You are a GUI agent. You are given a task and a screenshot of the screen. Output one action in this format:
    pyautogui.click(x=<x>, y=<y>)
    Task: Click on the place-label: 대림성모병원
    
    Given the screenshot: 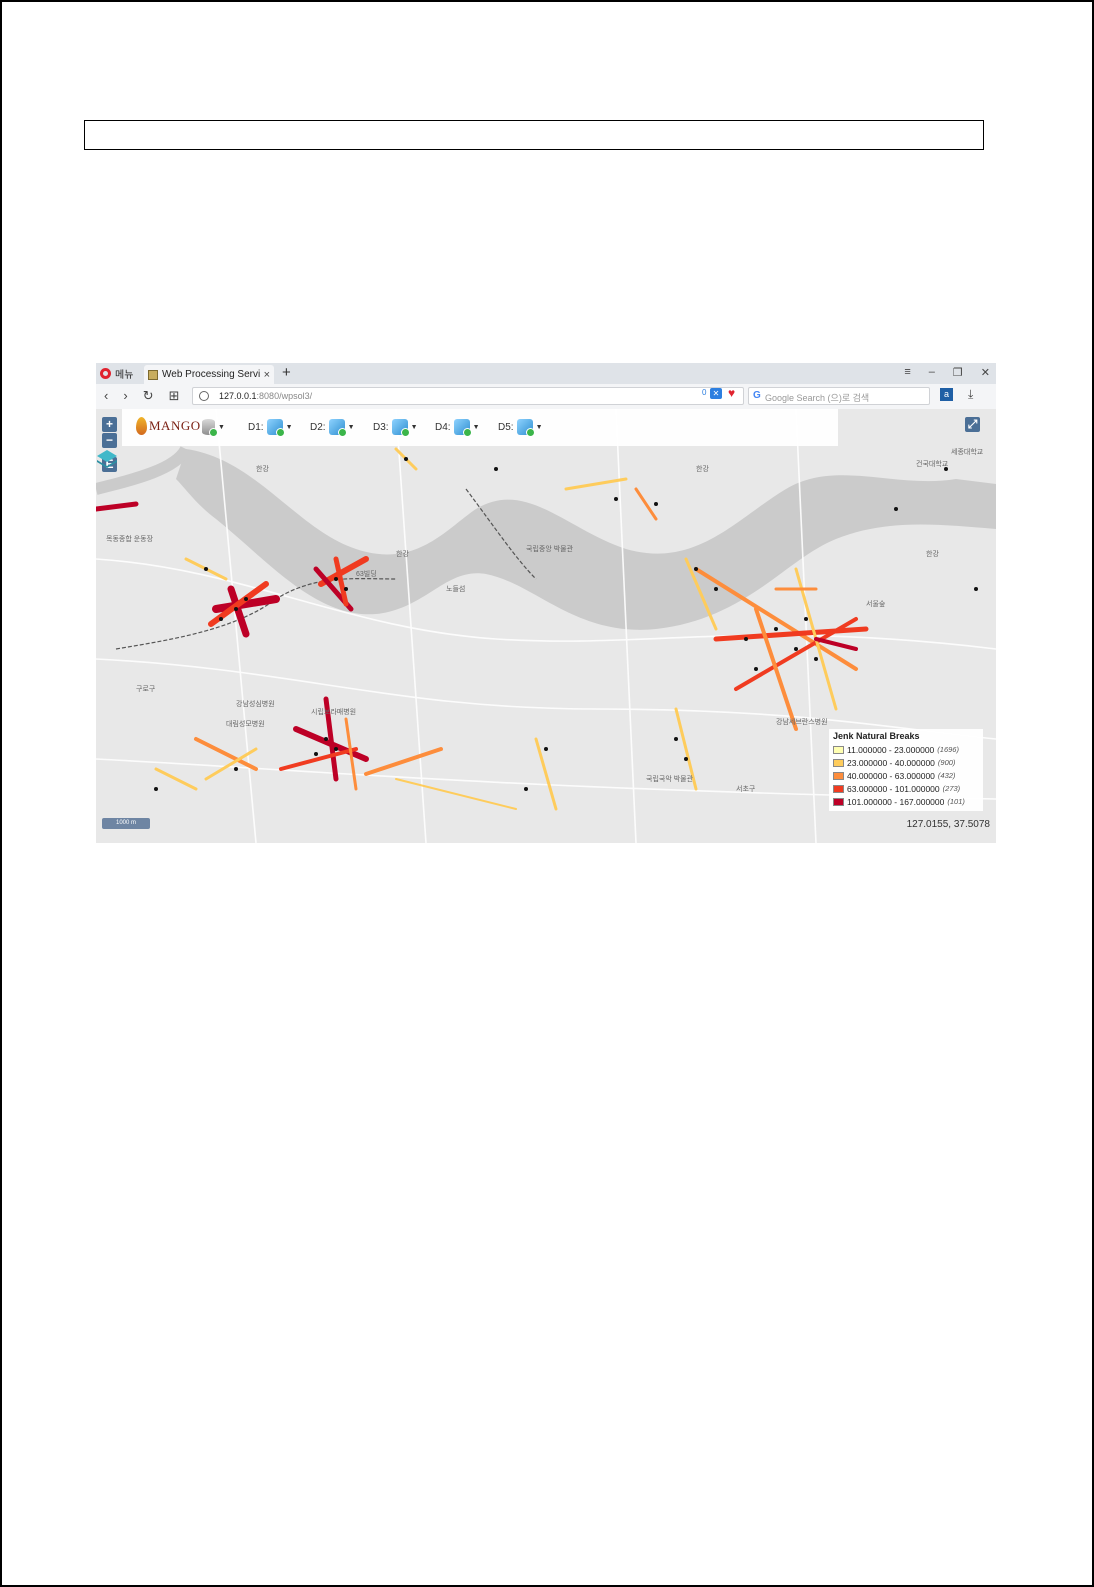 What is the action you would take?
    pyautogui.click(x=245, y=724)
    